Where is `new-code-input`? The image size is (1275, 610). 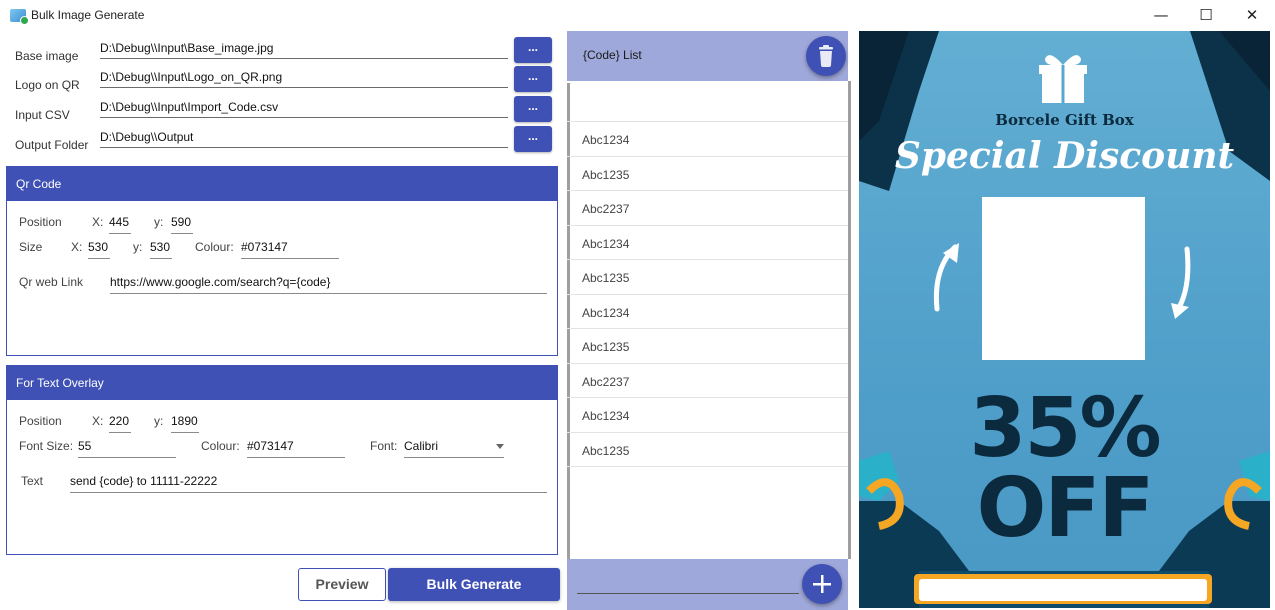 new-code-input is located at coordinates (688, 593).